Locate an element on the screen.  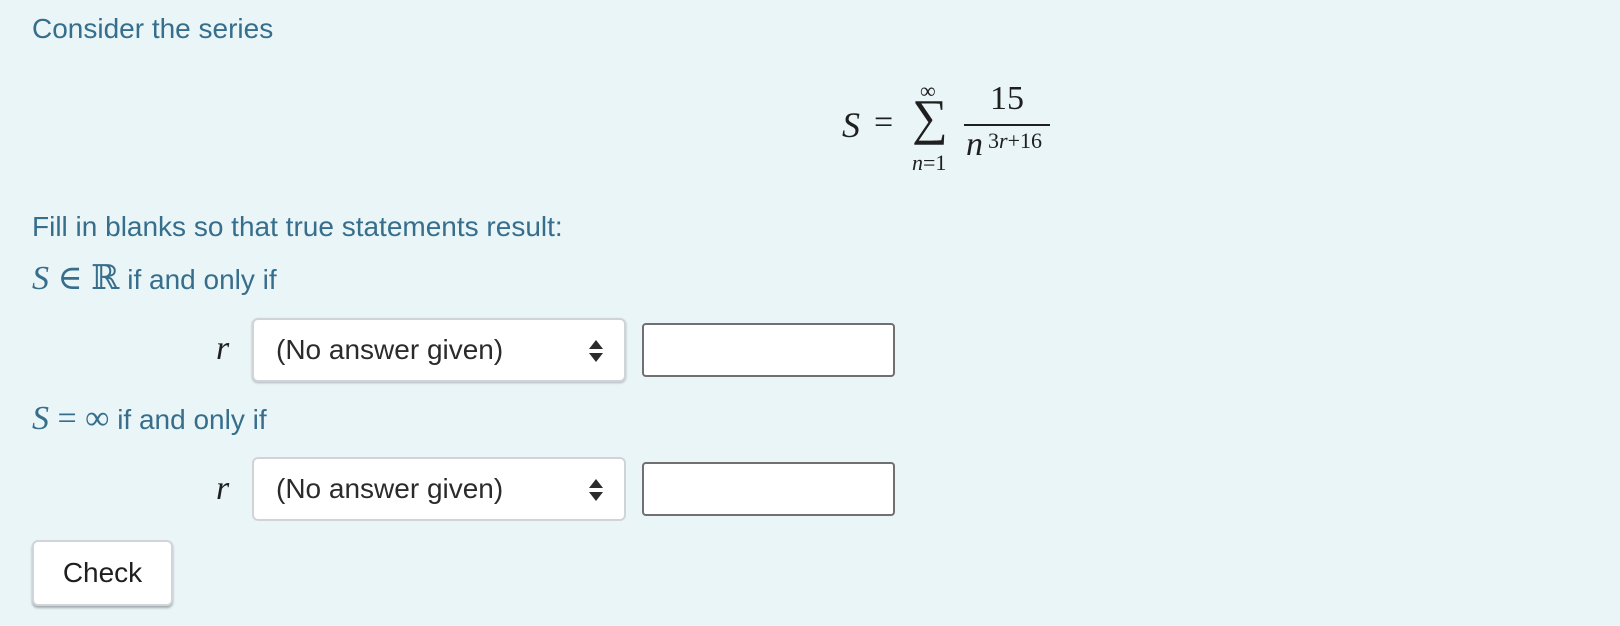
condition-statement-converges: S ∈ ℝ if and only if is located at coordinates (154, 279).